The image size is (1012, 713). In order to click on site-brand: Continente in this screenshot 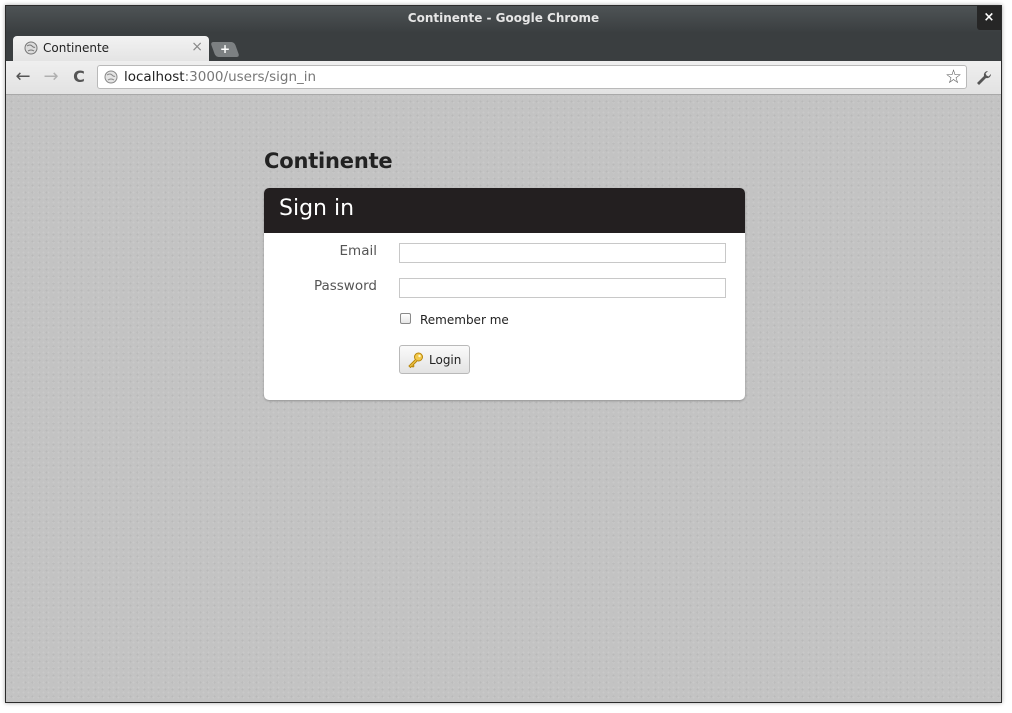, I will do `click(328, 161)`.